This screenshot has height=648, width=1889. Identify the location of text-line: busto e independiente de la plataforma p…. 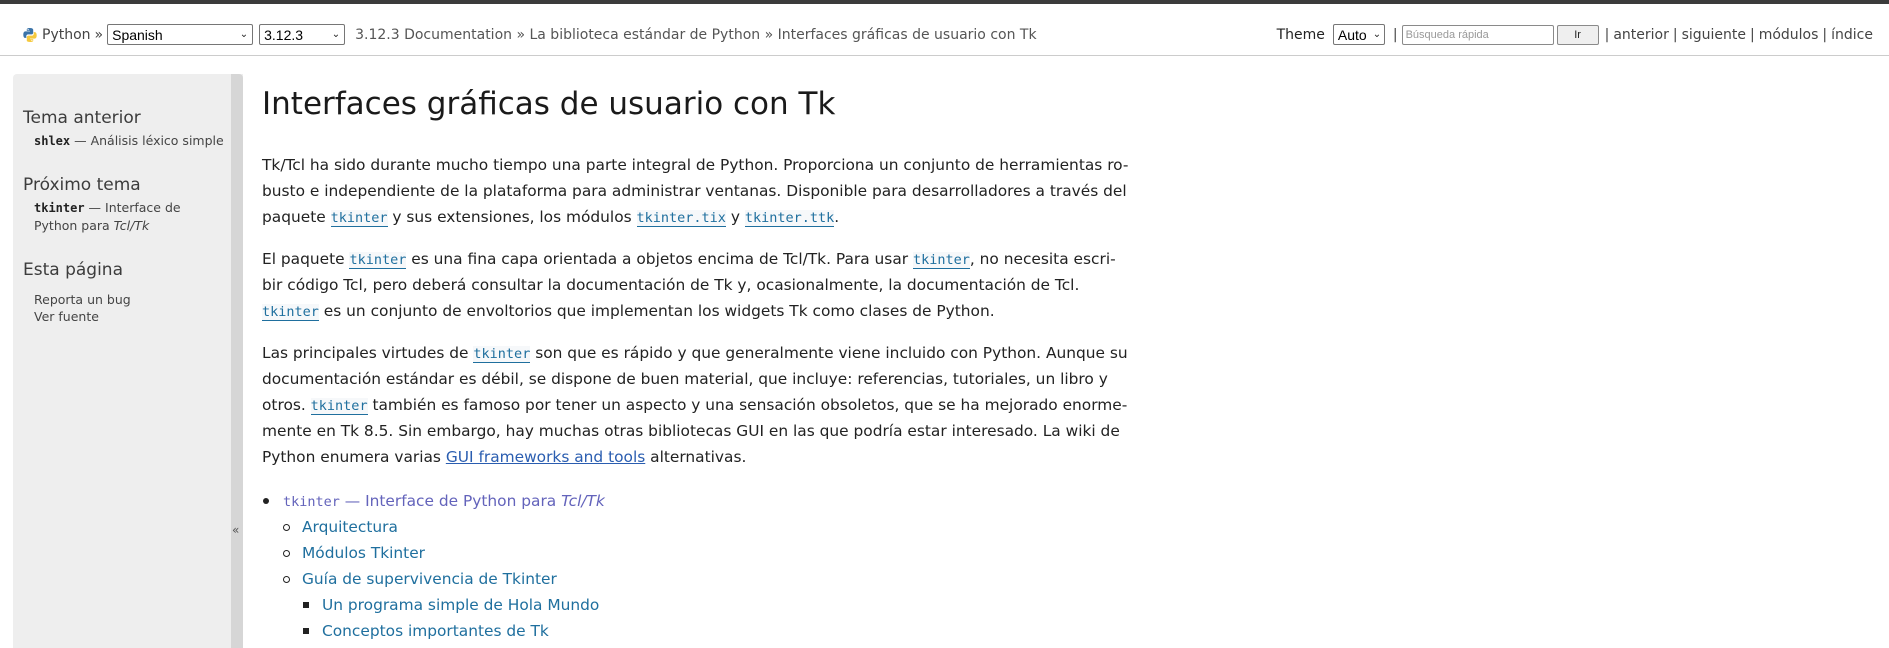
(694, 191).